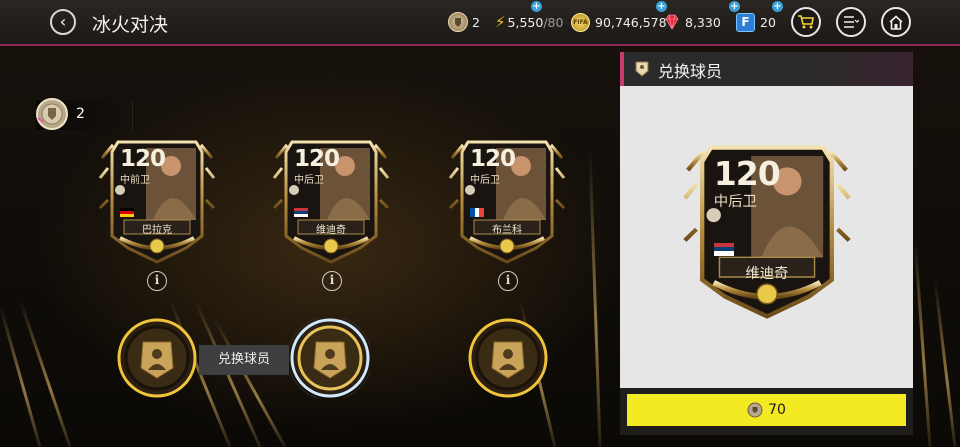  I want to click on fifa-points-resource: F 20, so click(756, 22).